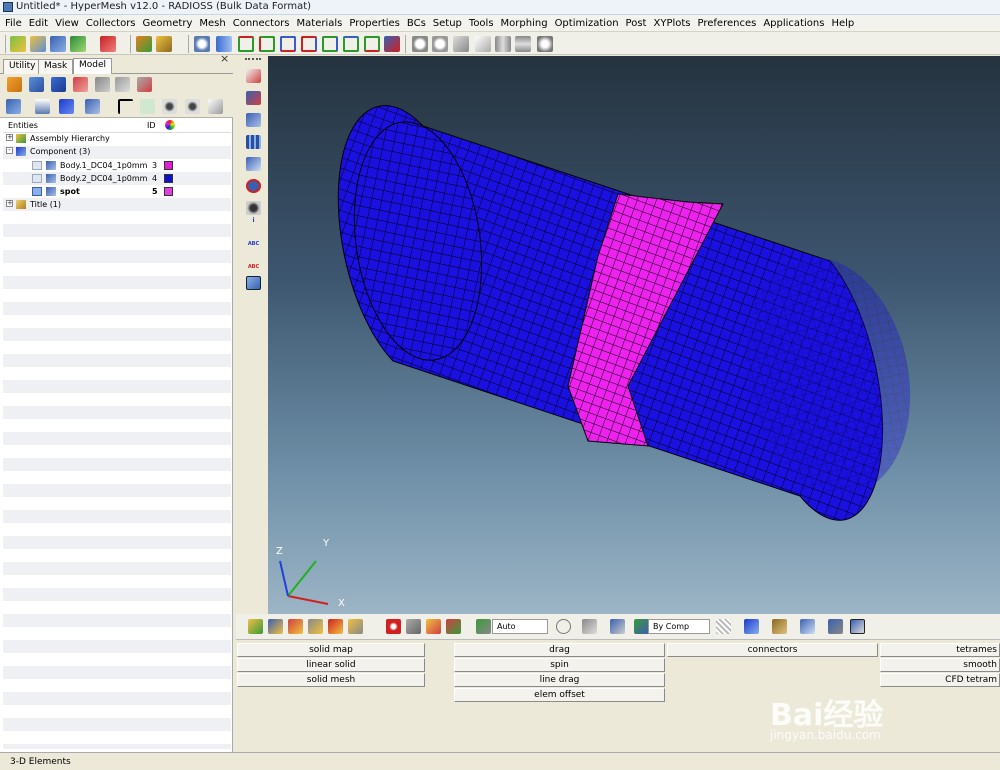 Image resolution: width=1000 pixels, height=770 pixels. I want to click on menu-post: Post, so click(636, 23).